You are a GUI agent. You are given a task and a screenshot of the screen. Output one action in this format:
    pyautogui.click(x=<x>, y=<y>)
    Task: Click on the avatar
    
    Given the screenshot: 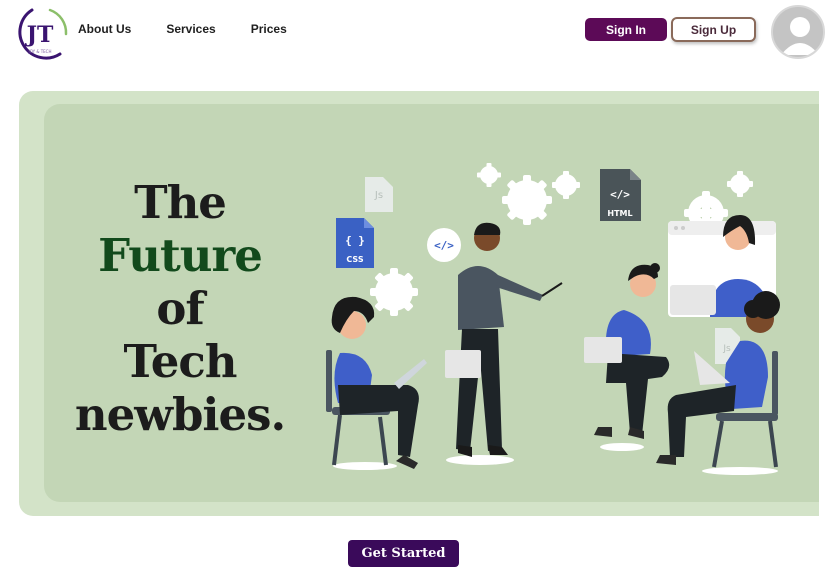 What is the action you would take?
    pyautogui.click(x=798, y=32)
    